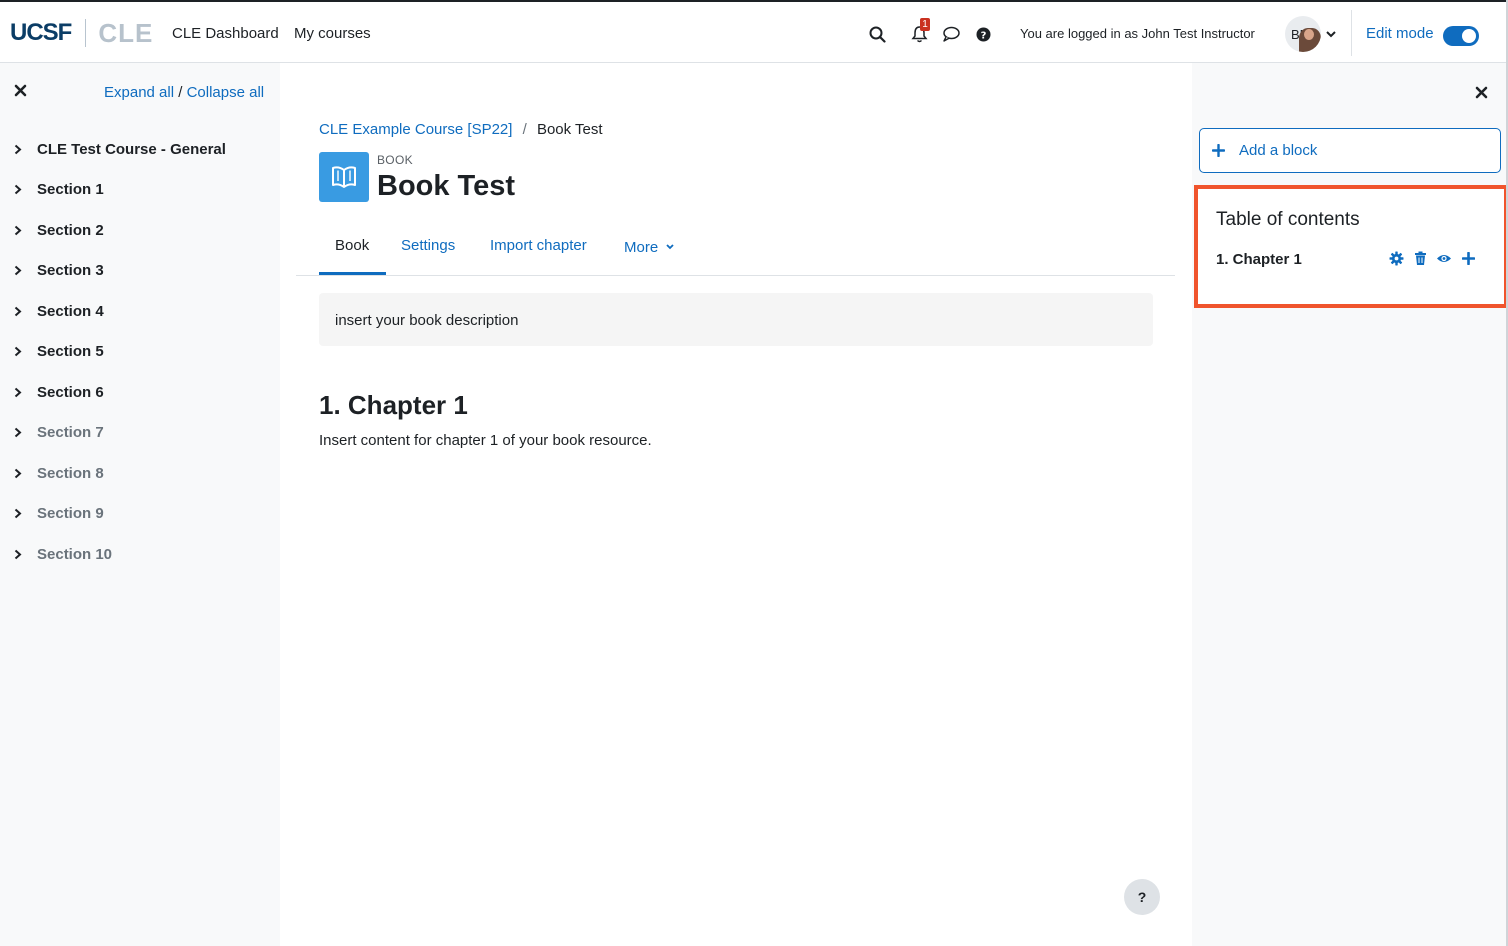 This screenshot has height=946, width=1508. What do you see at coordinates (1278, 150) in the screenshot?
I see `add-block-label: Add a block` at bounding box center [1278, 150].